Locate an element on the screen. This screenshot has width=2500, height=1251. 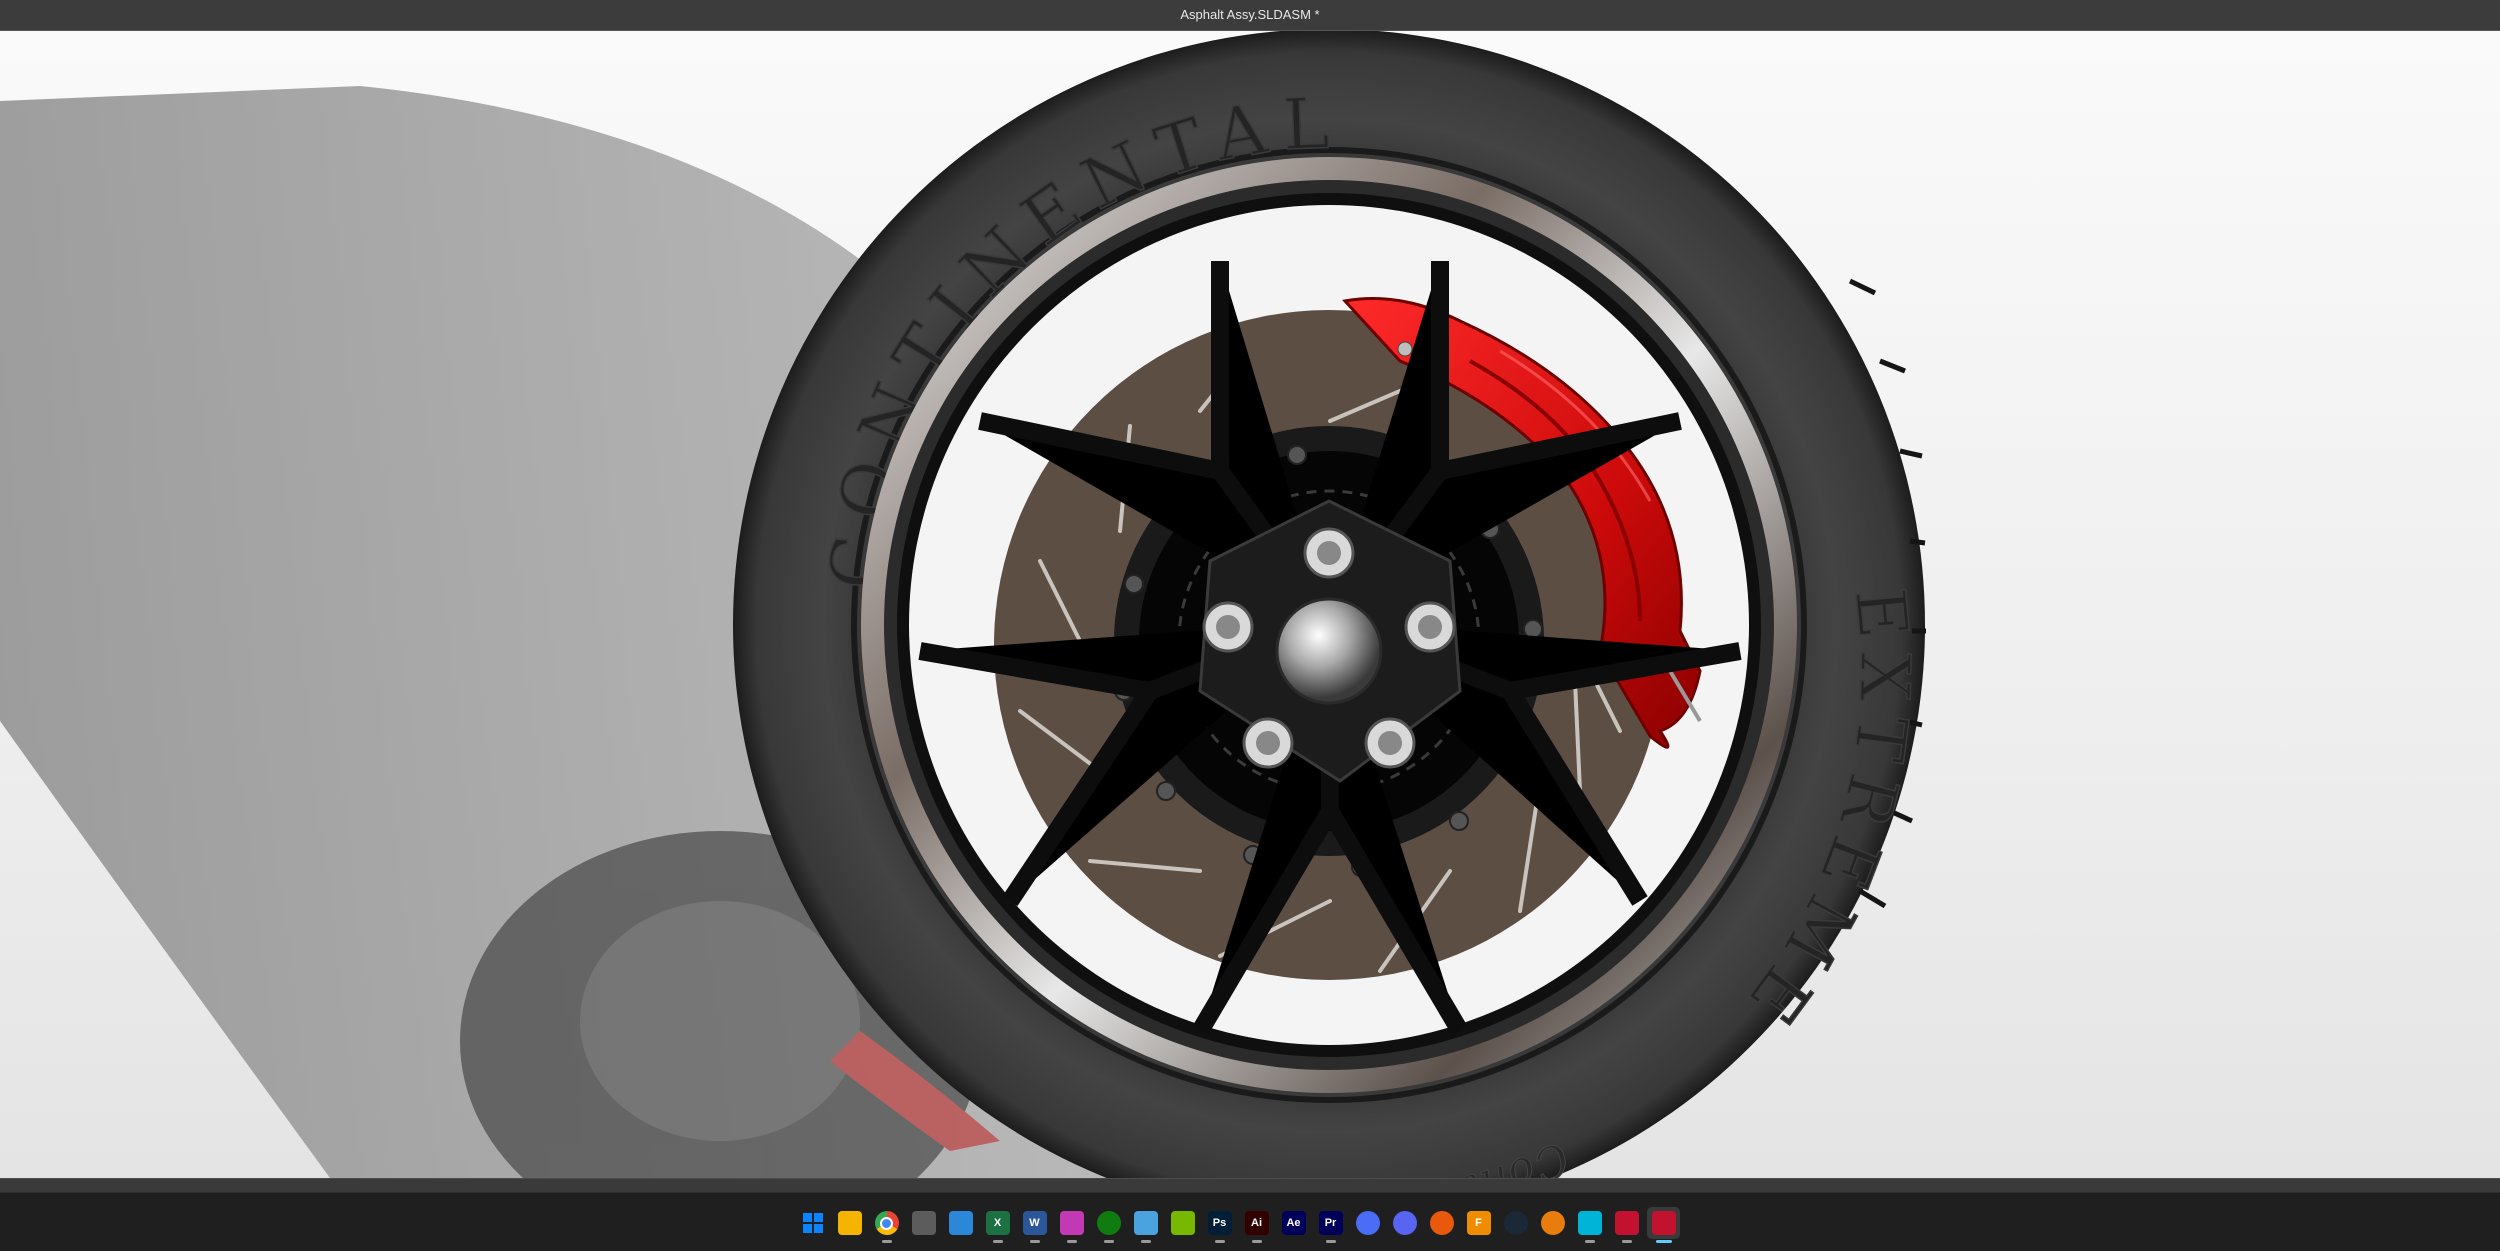
premiere-icon: Pr is located at coordinates (1330, 1225).